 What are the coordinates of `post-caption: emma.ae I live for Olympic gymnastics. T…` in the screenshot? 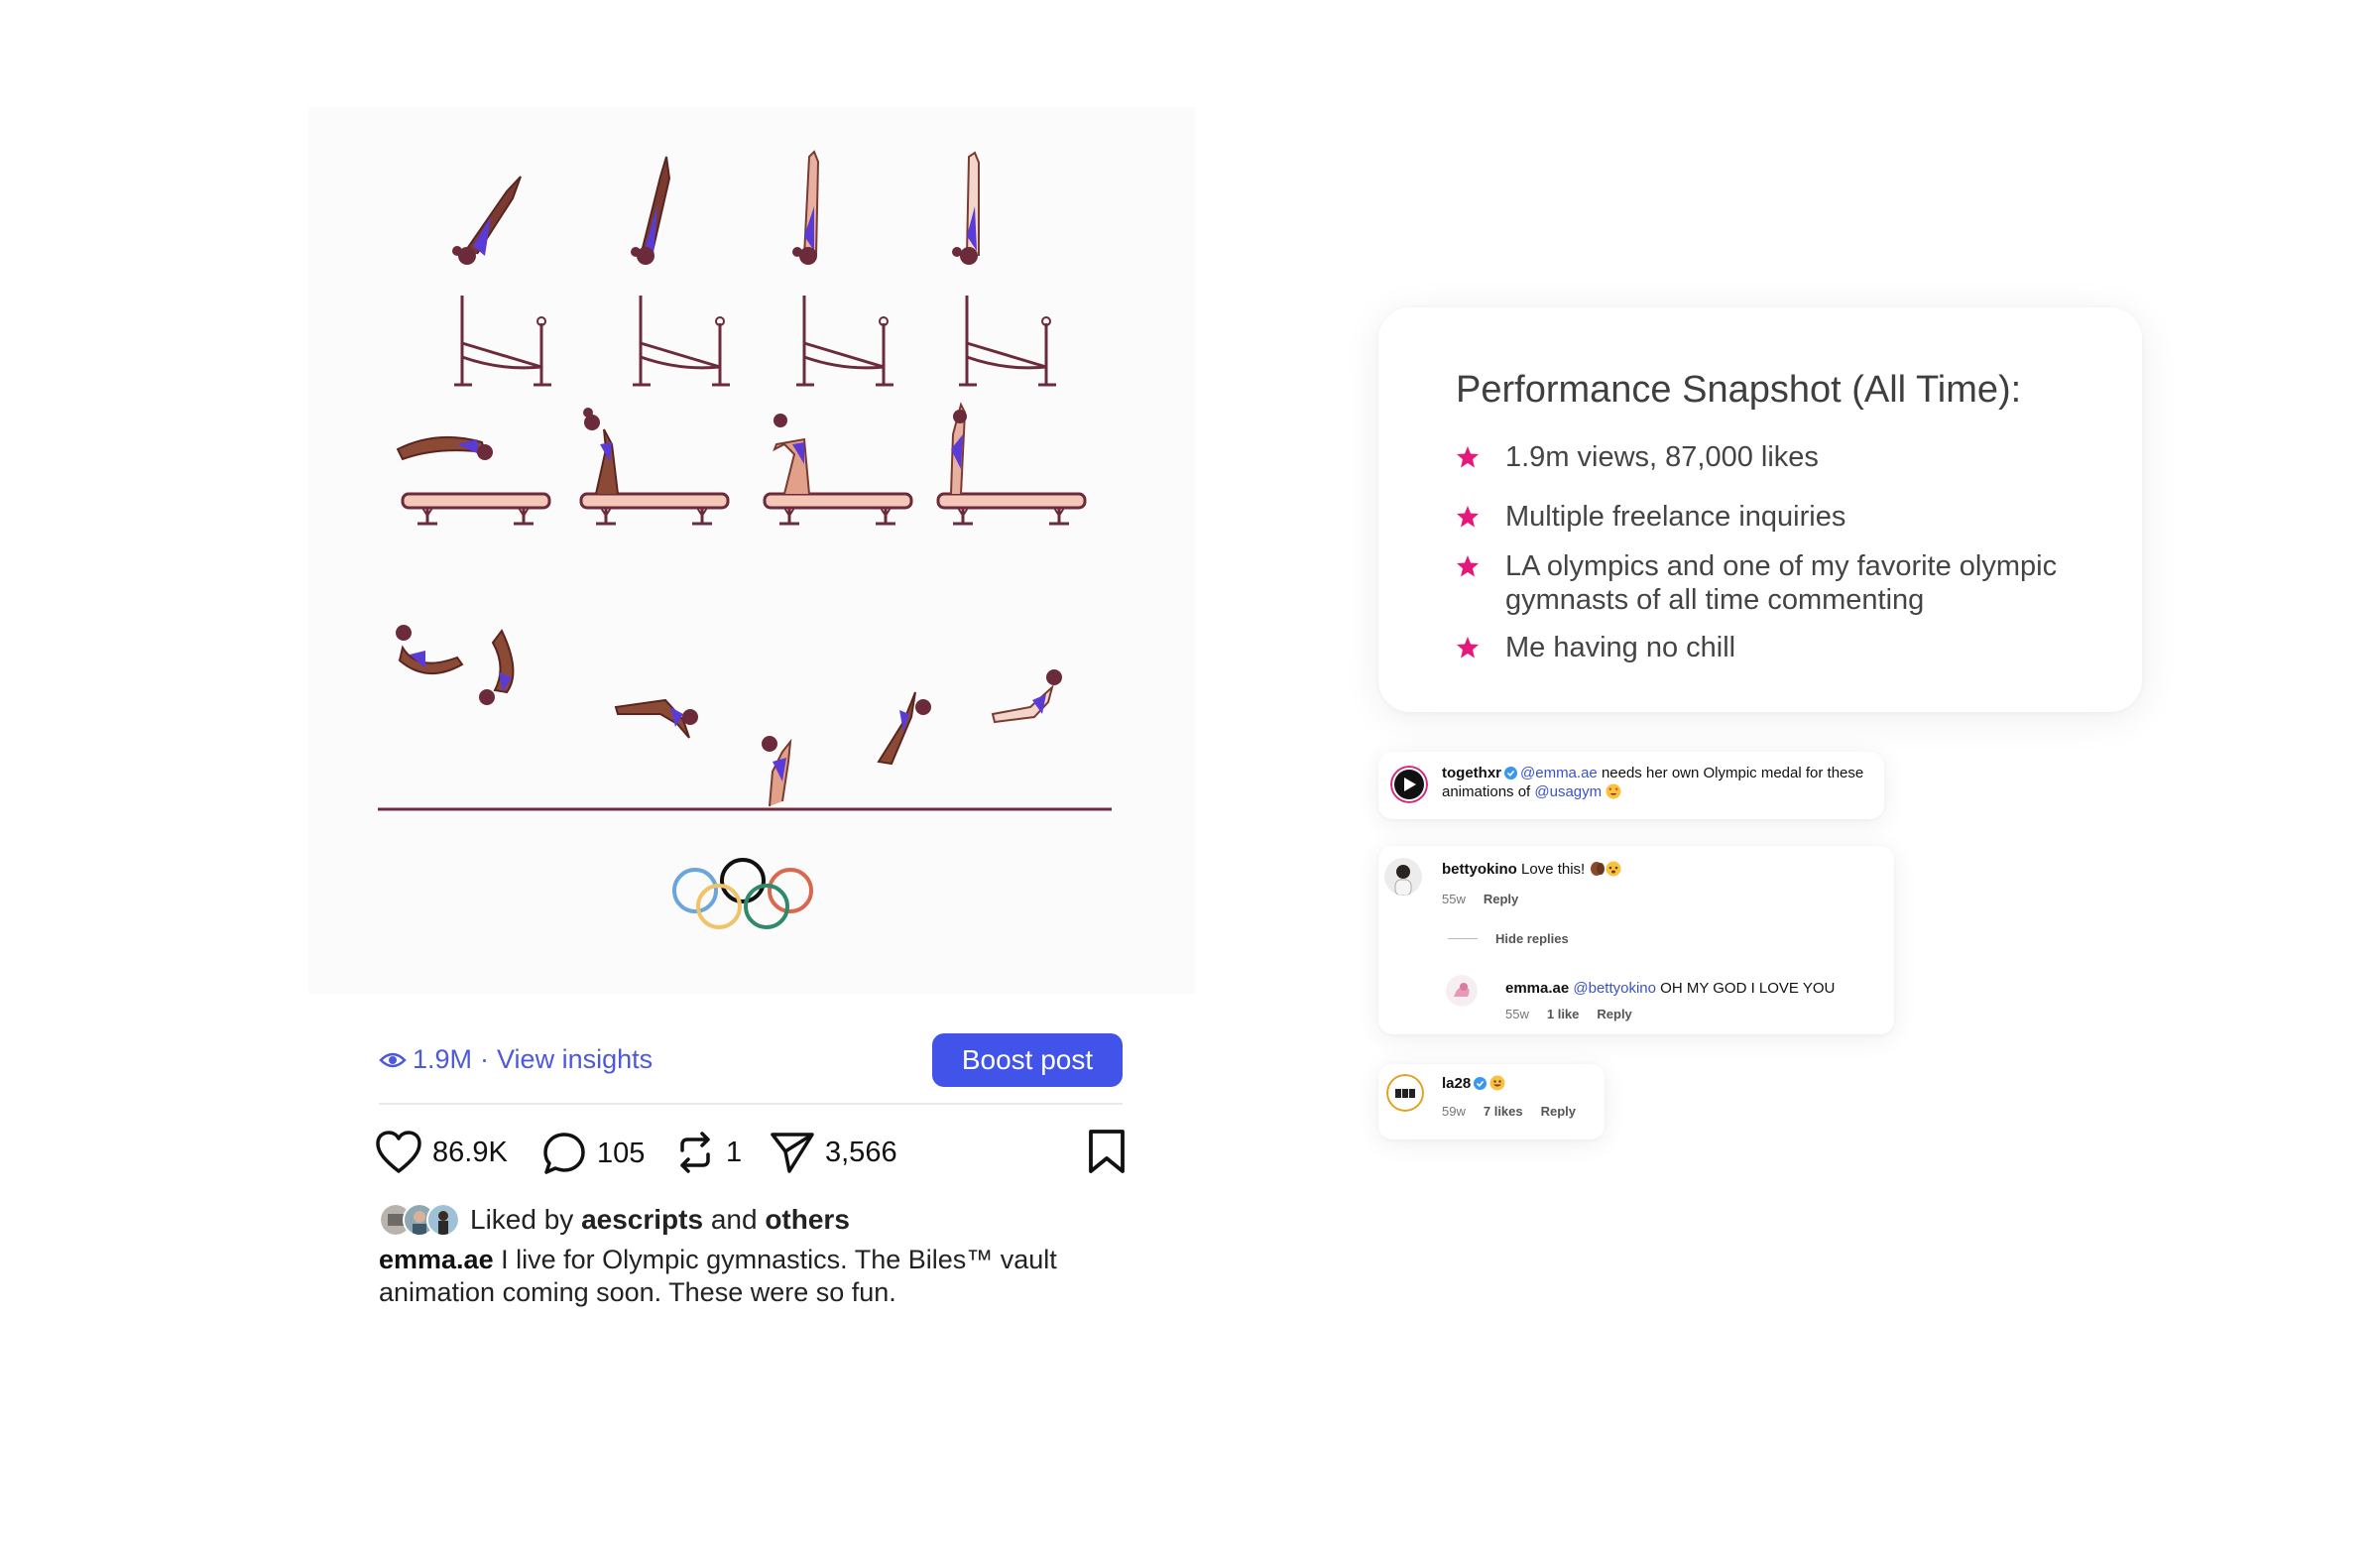 It's located at (736, 1276).